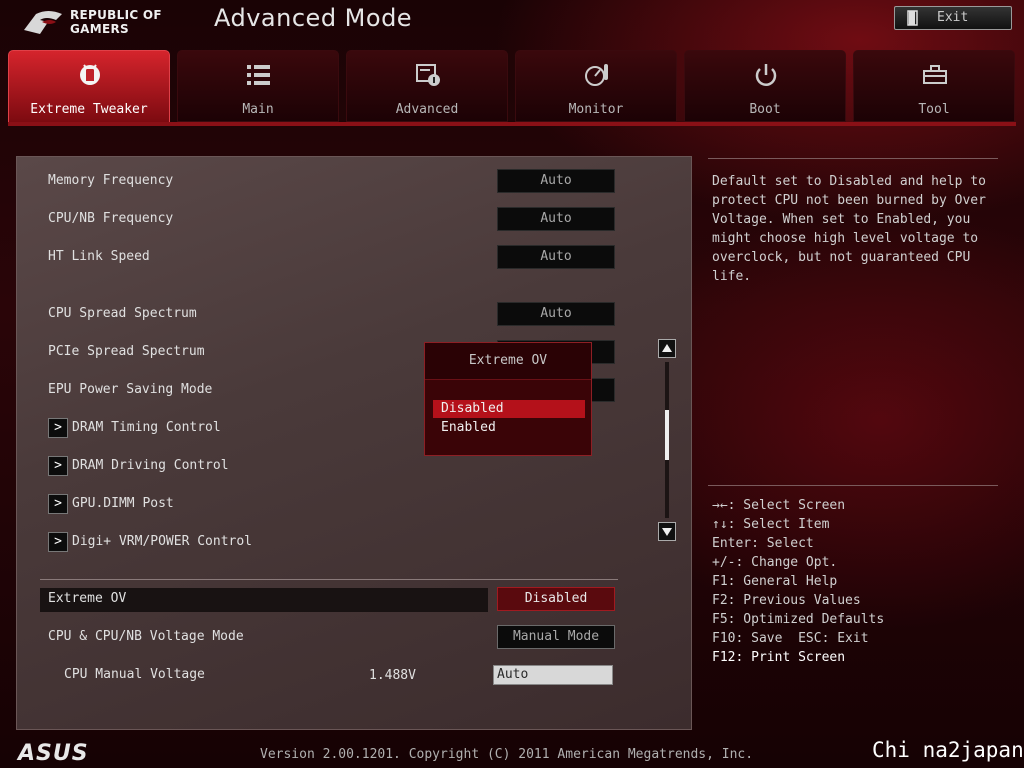  What do you see at coordinates (556, 637) in the screenshot?
I see `voltage-mode-select: Manual Mode` at bounding box center [556, 637].